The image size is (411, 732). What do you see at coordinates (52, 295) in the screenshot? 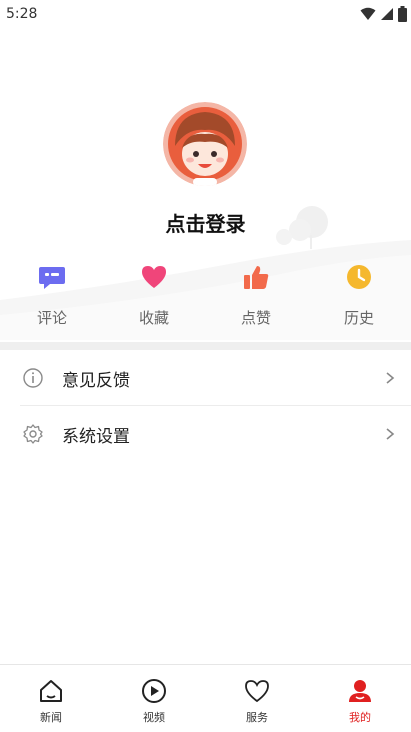
I see `quick-action-comments: 评论` at bounding box center [52, 295].